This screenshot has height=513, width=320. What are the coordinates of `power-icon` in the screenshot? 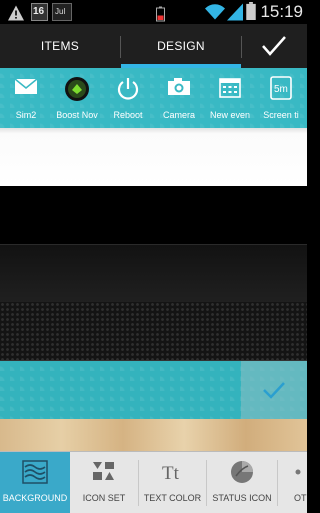 It's located at (128, 89).